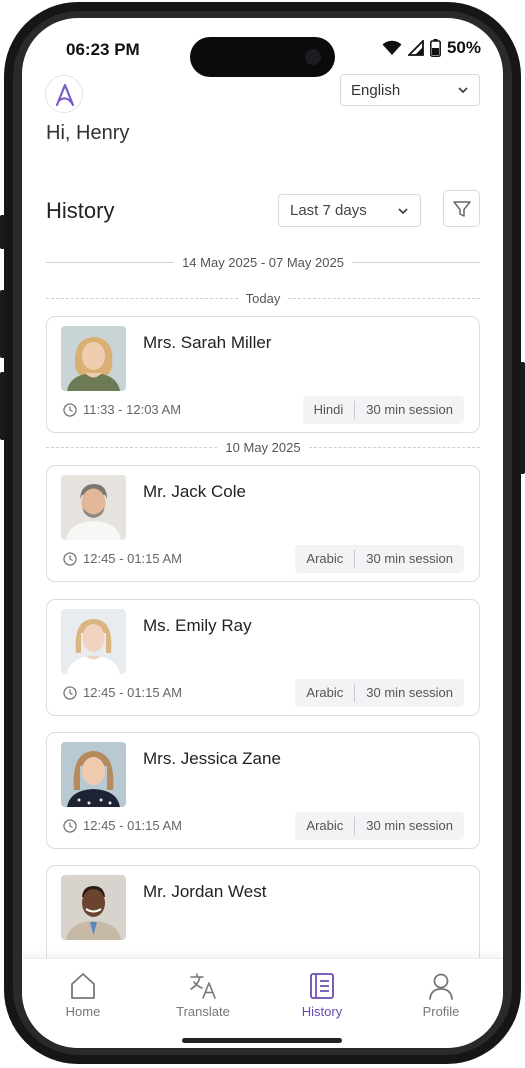  I want to click on signal-icon, so click(415, 48).